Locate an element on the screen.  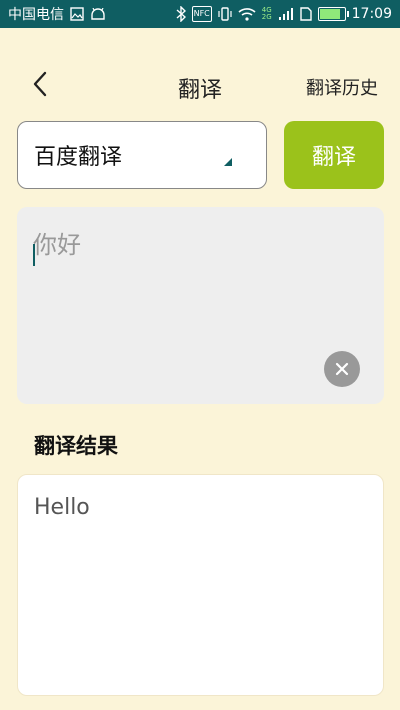
network-type-bottom: 2G is located at coordinates (266, 17).